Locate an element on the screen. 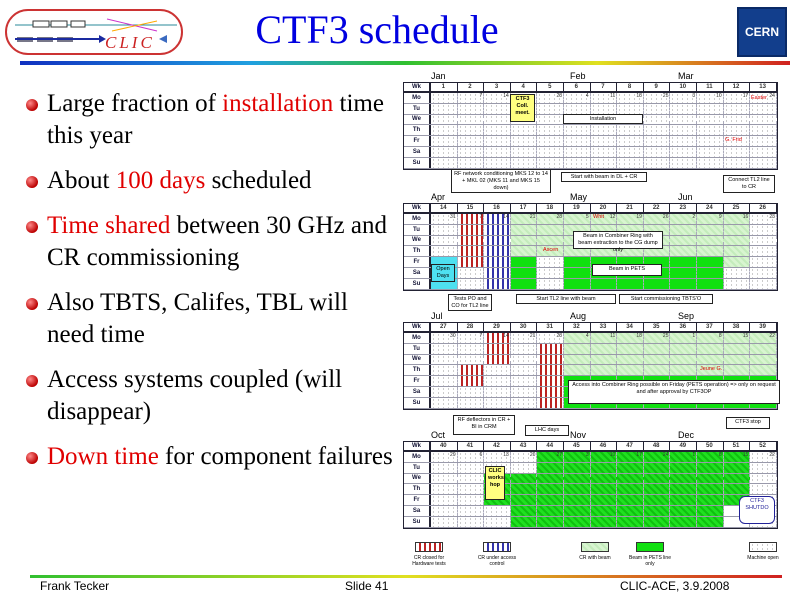 The width and height of the screenshot is (794, 596). footer-divider is located at coordinates (406, 576).